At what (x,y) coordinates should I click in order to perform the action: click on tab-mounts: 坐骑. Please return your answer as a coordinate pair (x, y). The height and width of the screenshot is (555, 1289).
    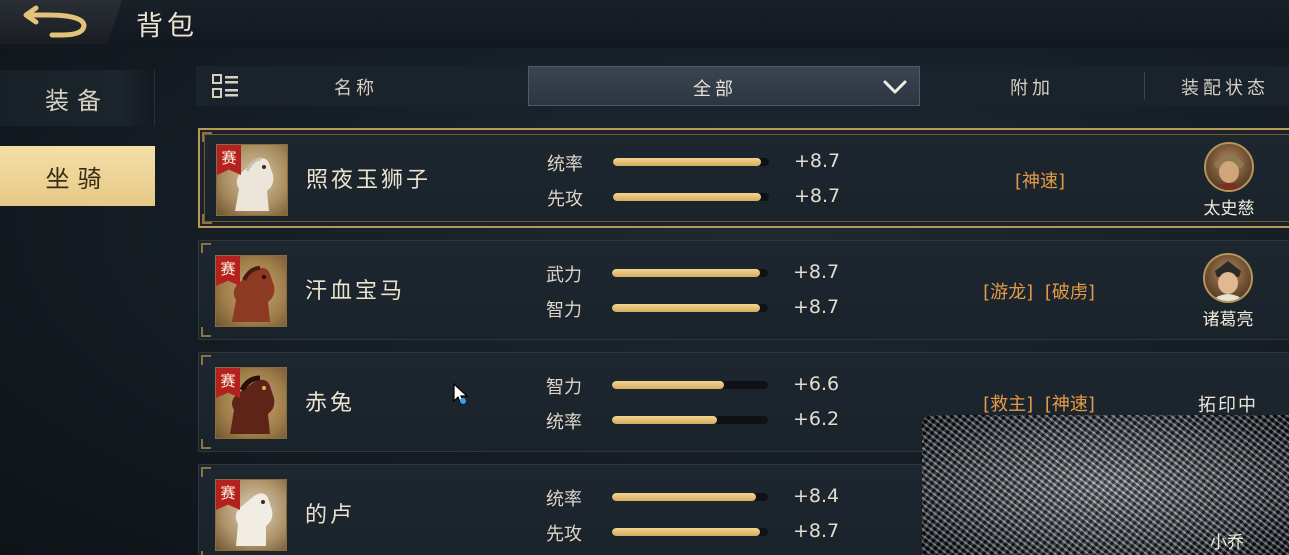
    Looking at the image, I should click on (77, 176).